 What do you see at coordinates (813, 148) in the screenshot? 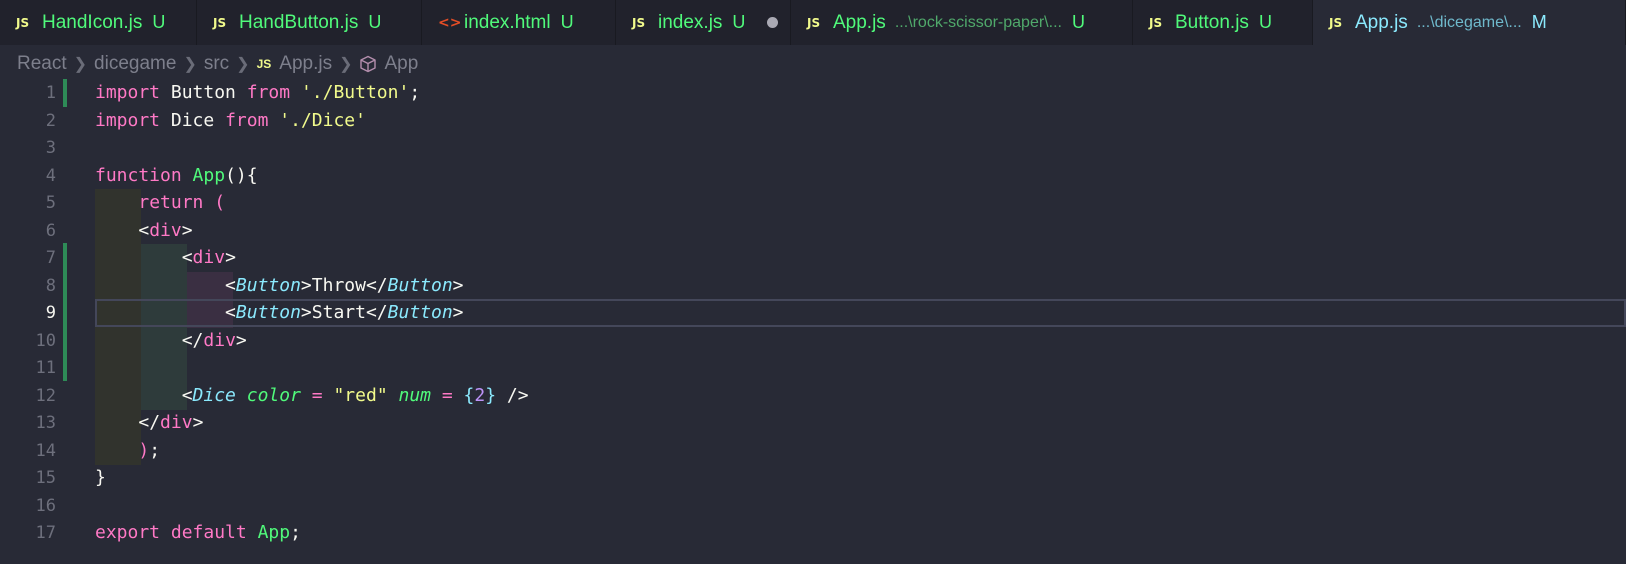
I see `code-line: 3` at bounding box center [813, 148].